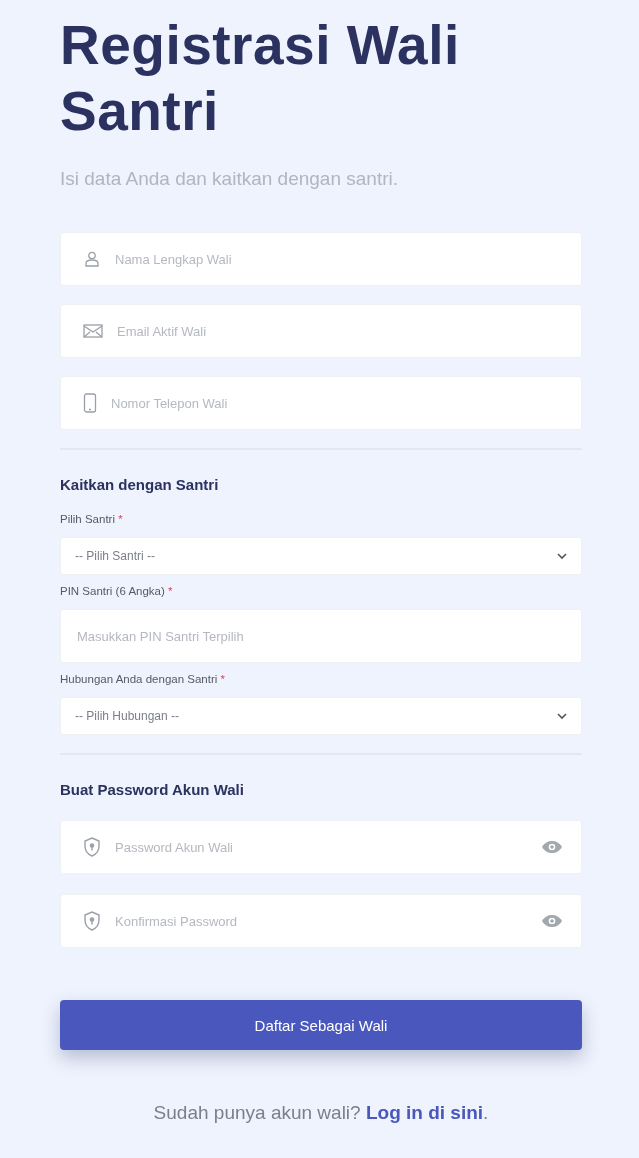 The height and width of the screenshot is (1158, 639). What do you see at coordinates (90, 403) in the screenshot?
I see `phone-icon` at bounding box center [90, 403].